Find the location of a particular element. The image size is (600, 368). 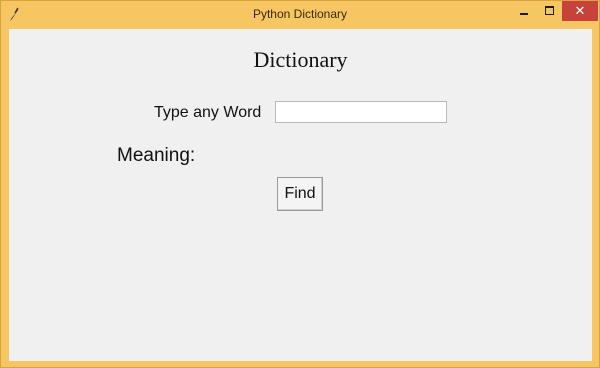

find-button: Find is located at coordinates (300, 194).